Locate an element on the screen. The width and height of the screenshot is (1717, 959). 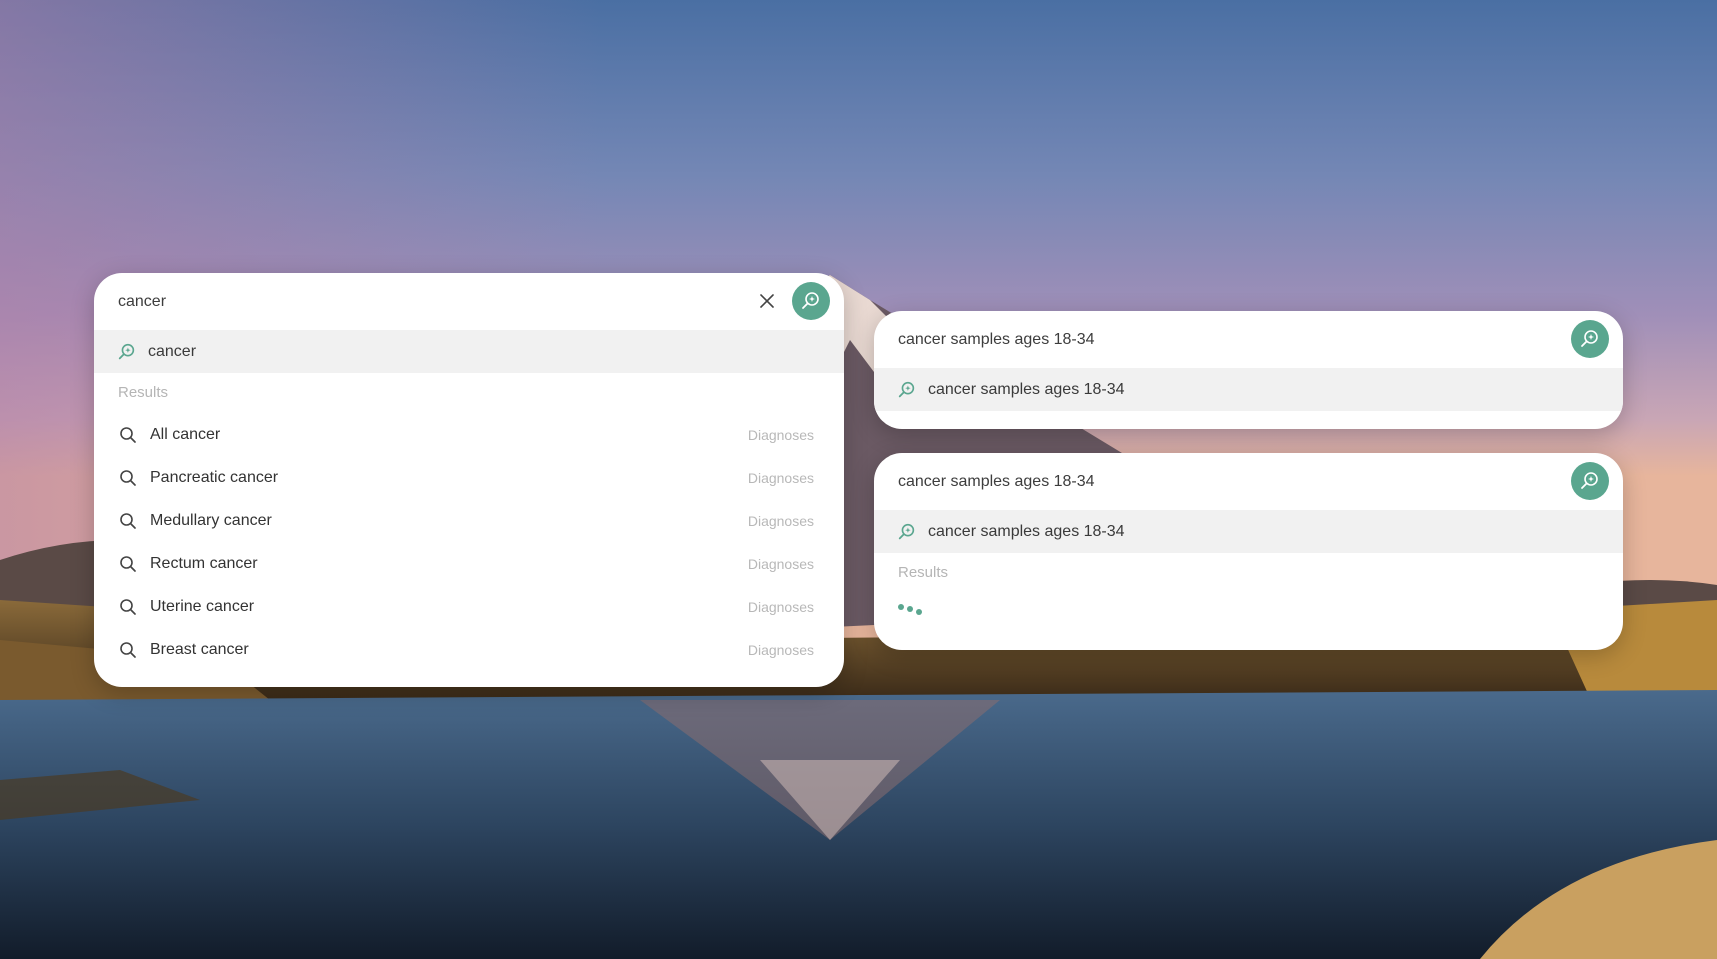
result-label: All cancer is located at coordinates (185, 434).